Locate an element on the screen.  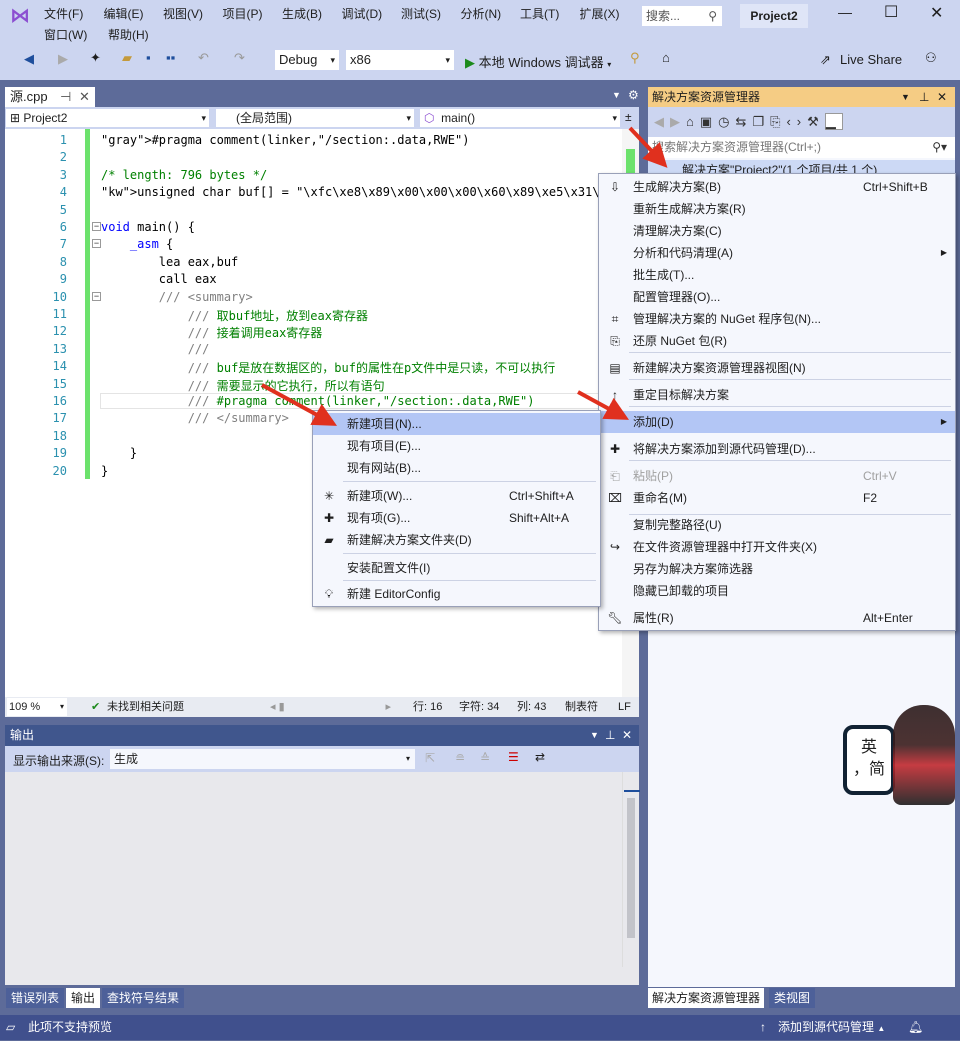
arrow-to-add is located at coordinates (603, 405).